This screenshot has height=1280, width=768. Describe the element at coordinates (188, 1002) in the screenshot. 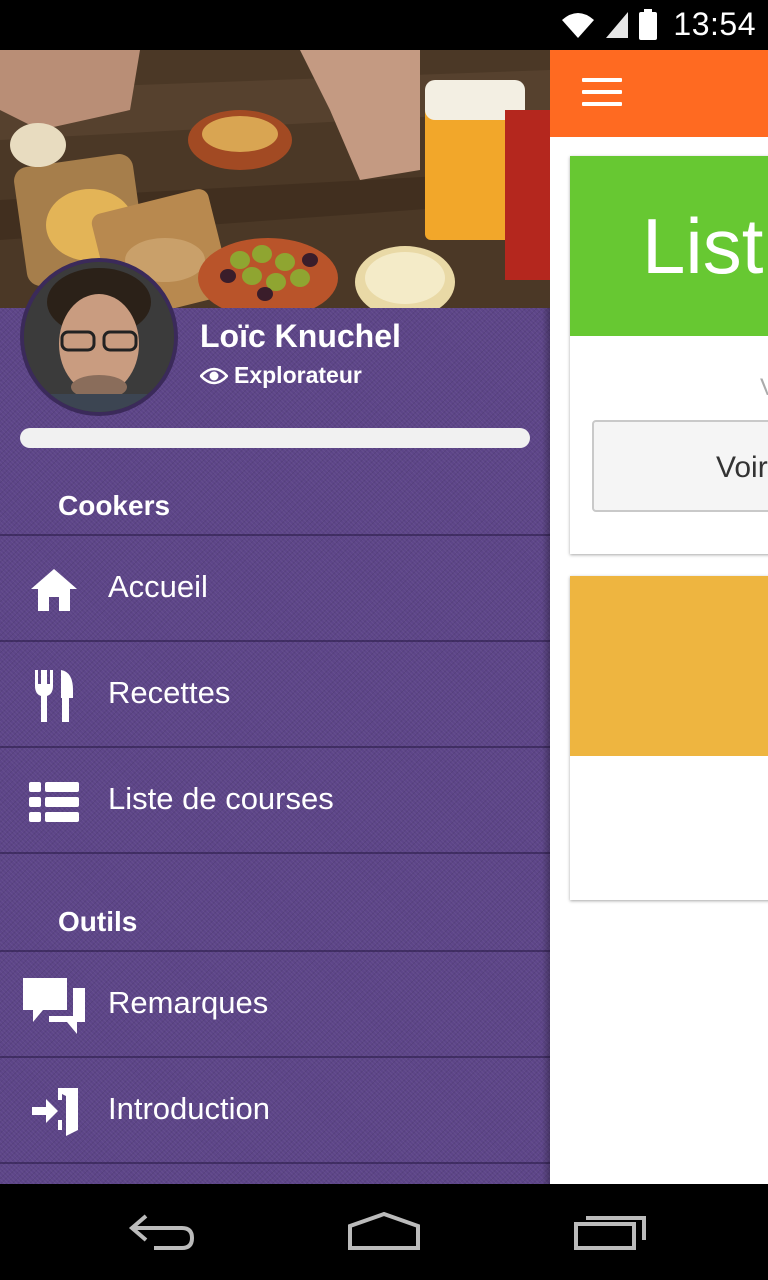

I see `menu-item-label: Remarques` at that location.